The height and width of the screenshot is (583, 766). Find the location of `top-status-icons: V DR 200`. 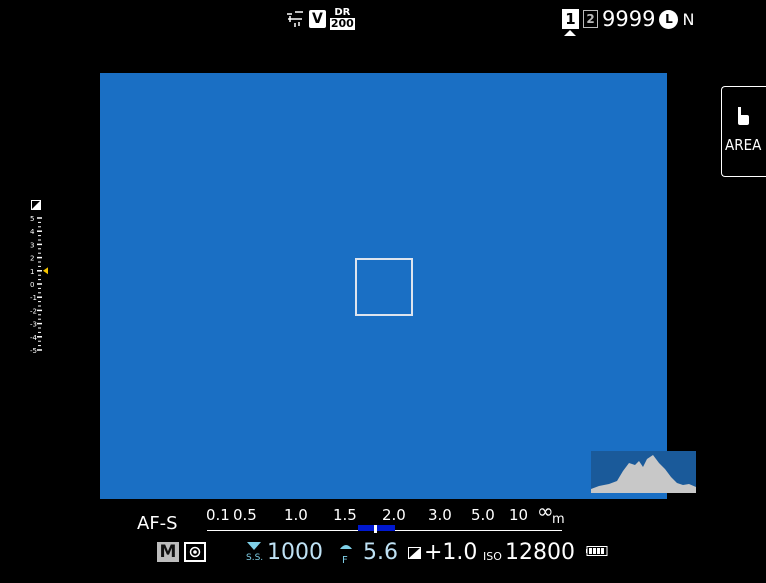

top-status-icons: V DR 200 is located at coordinates (320, 19).